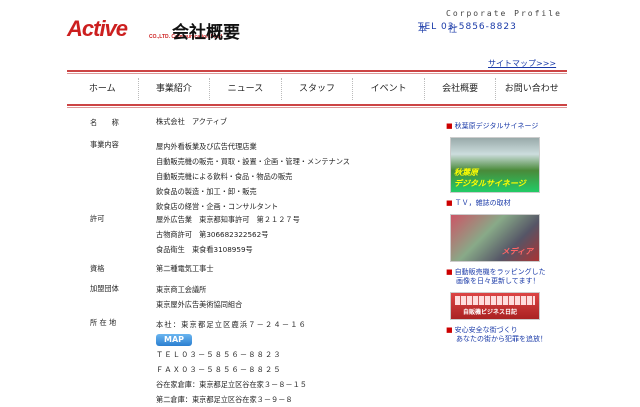 Image resolution: width=640 pixels, height=407 pixels. What do you see at coordinates (231, 324) in the screenshot?
I see `address-main: 本社：東京都足立区鹿浜７－２４－１６` at bounding box center [231, 324].